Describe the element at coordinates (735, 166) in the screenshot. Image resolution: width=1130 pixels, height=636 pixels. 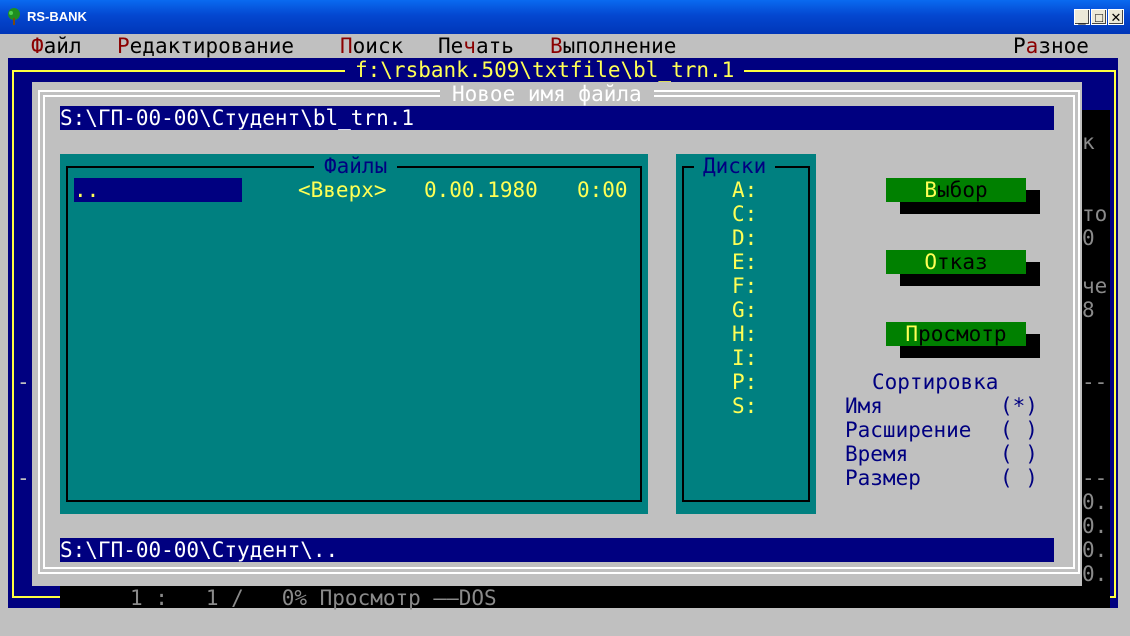
I see `disks-title: Диски` at that location.